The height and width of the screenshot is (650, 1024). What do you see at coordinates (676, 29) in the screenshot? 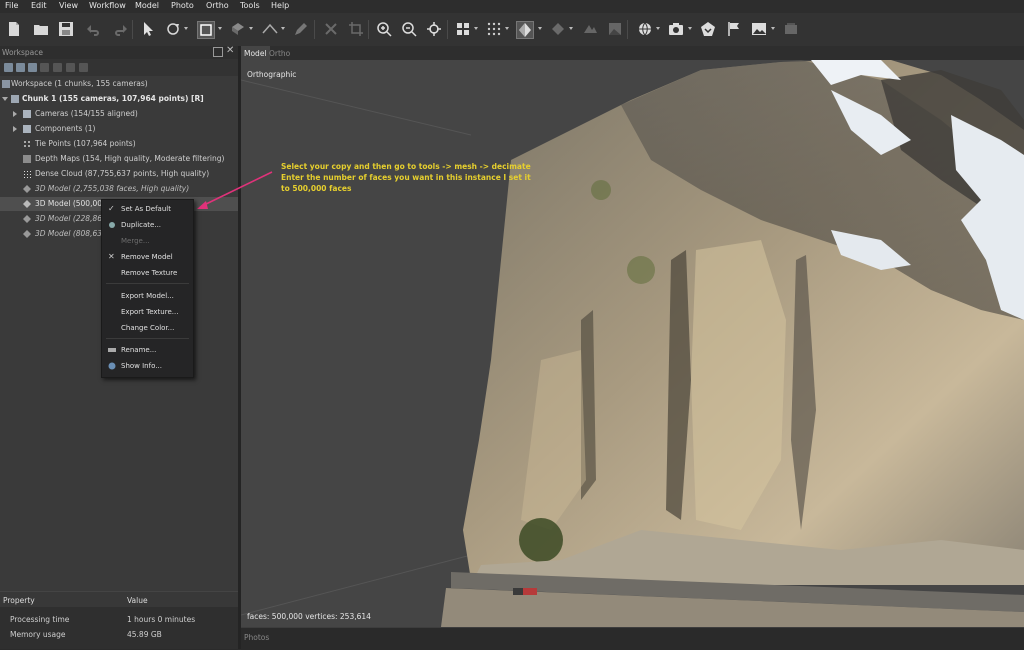
I see `camera-icon` at bounding box center [676, 29].